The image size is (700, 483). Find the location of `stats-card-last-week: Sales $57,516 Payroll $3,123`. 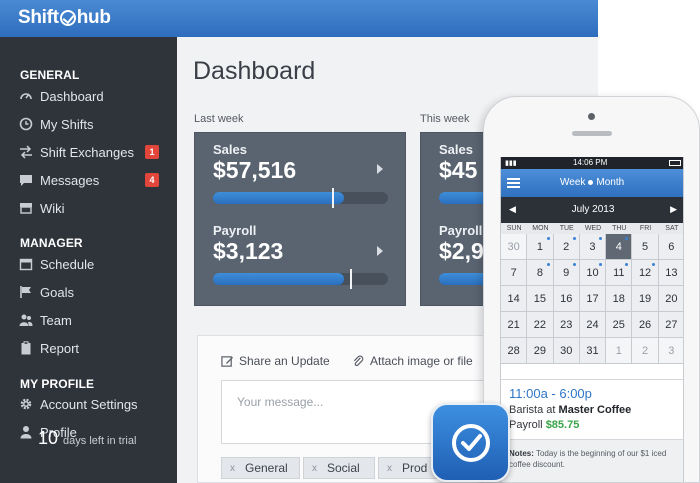

stats-card-last-week: Sales $57,516 Payroll $3,123 is located at coordinates (300, 219).